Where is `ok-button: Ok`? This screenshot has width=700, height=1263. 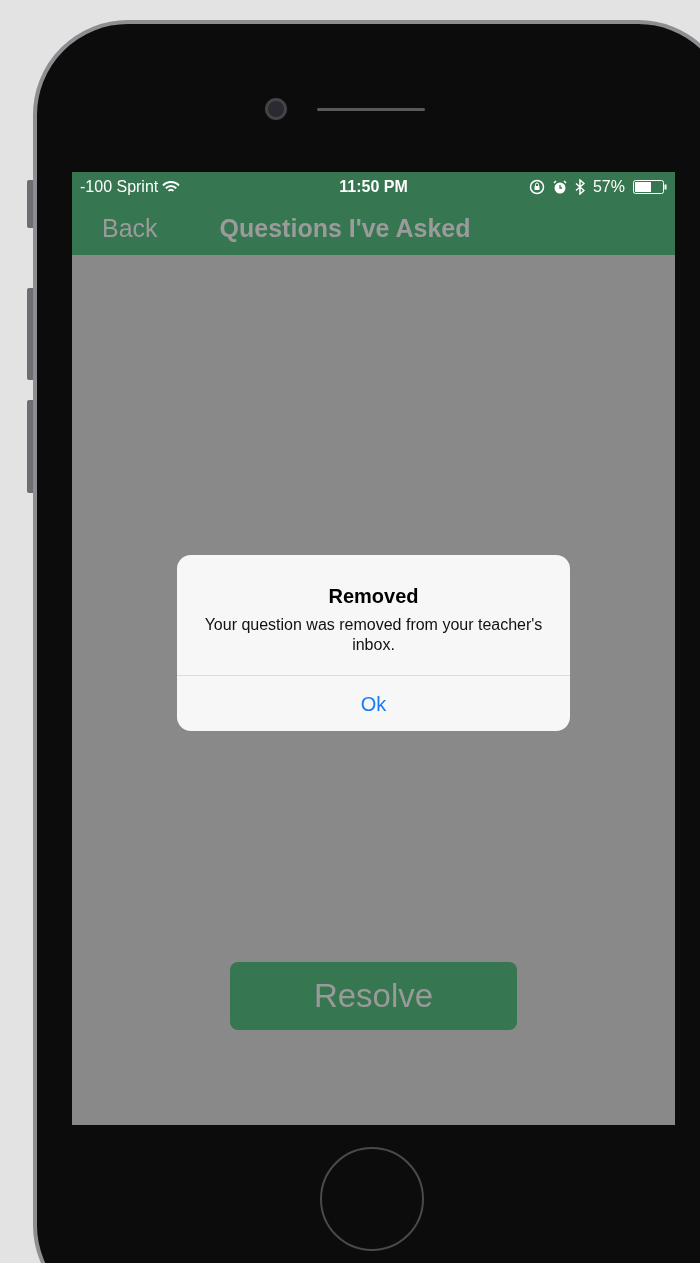 ok-button: Ok is located at coordinates (373, 703).